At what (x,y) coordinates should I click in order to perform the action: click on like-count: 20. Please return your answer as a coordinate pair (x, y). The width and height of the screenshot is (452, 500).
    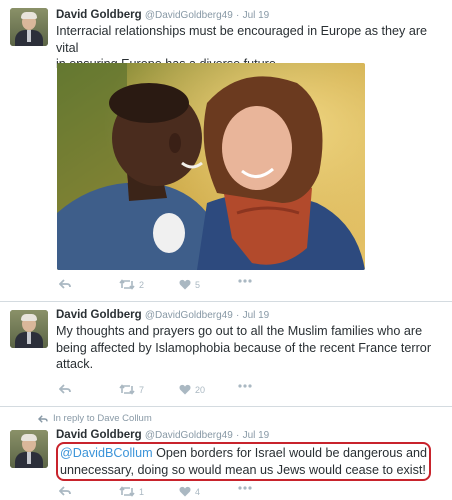
    Looking at the image, I should click on (200, 389).